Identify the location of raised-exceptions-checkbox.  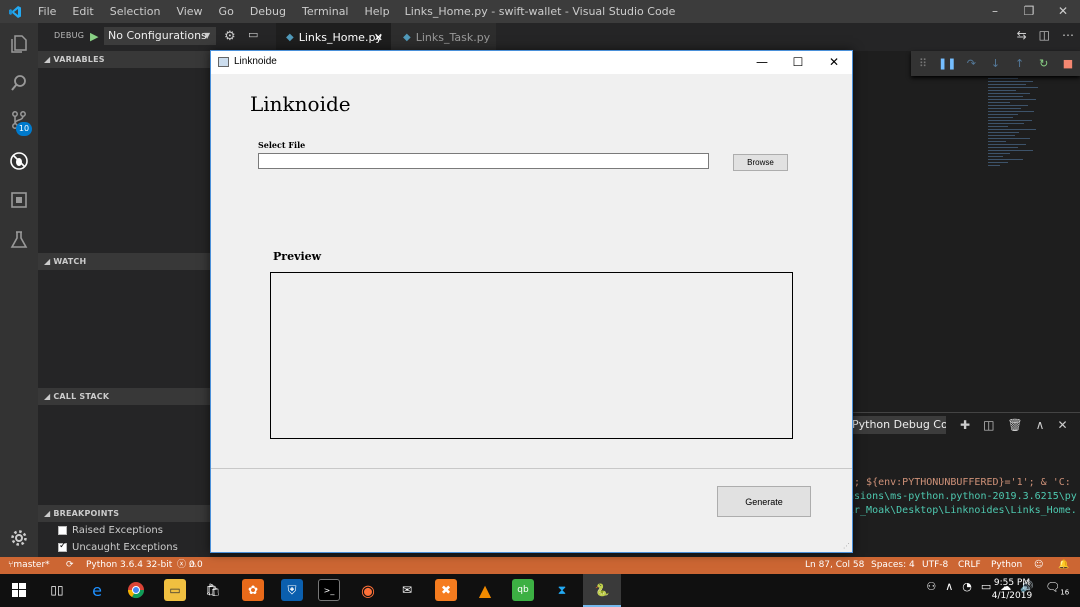
(62, 530).